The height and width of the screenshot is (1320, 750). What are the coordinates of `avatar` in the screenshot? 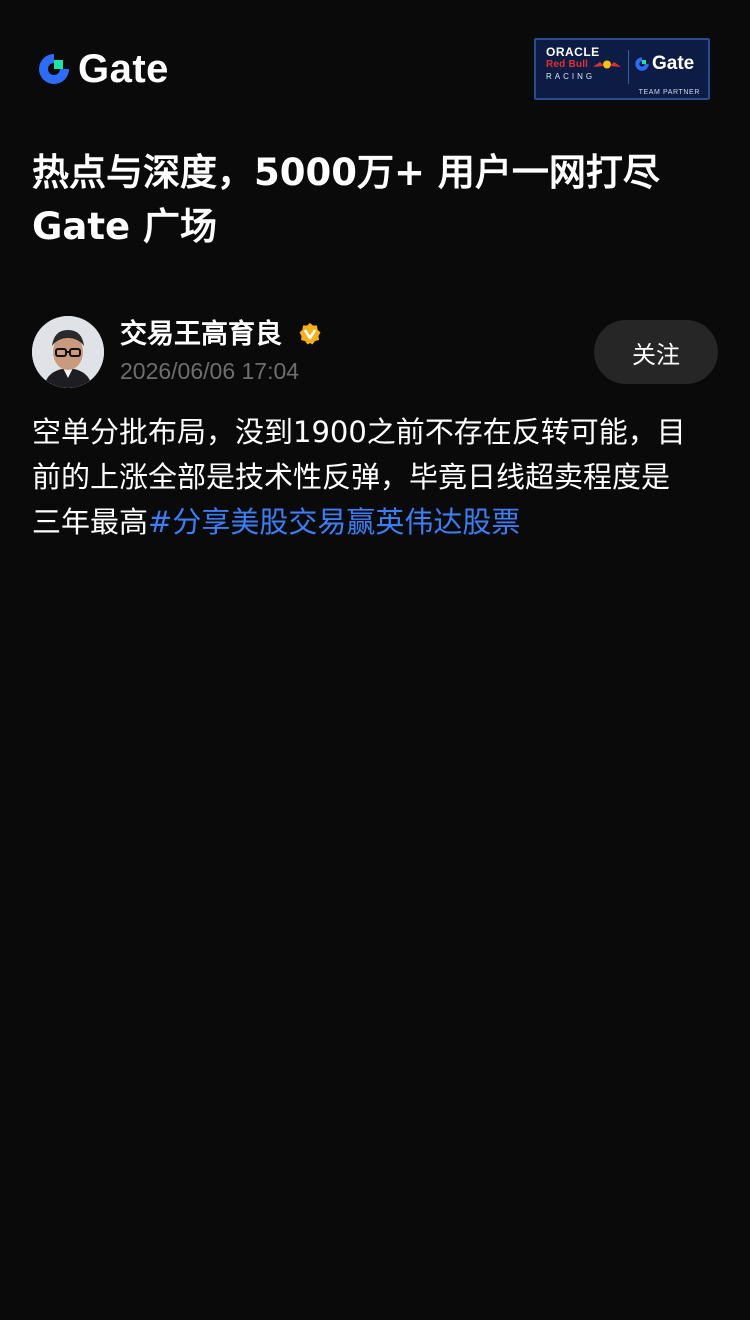 It's located at (68, 352).